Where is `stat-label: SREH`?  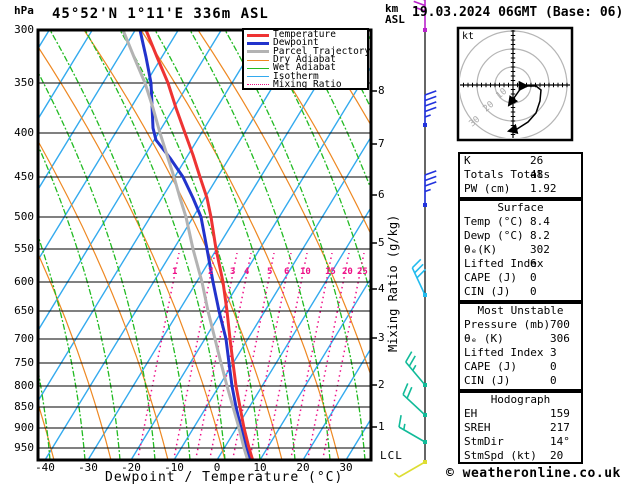 stat-label: SREH is located at coordinates (477, 427).